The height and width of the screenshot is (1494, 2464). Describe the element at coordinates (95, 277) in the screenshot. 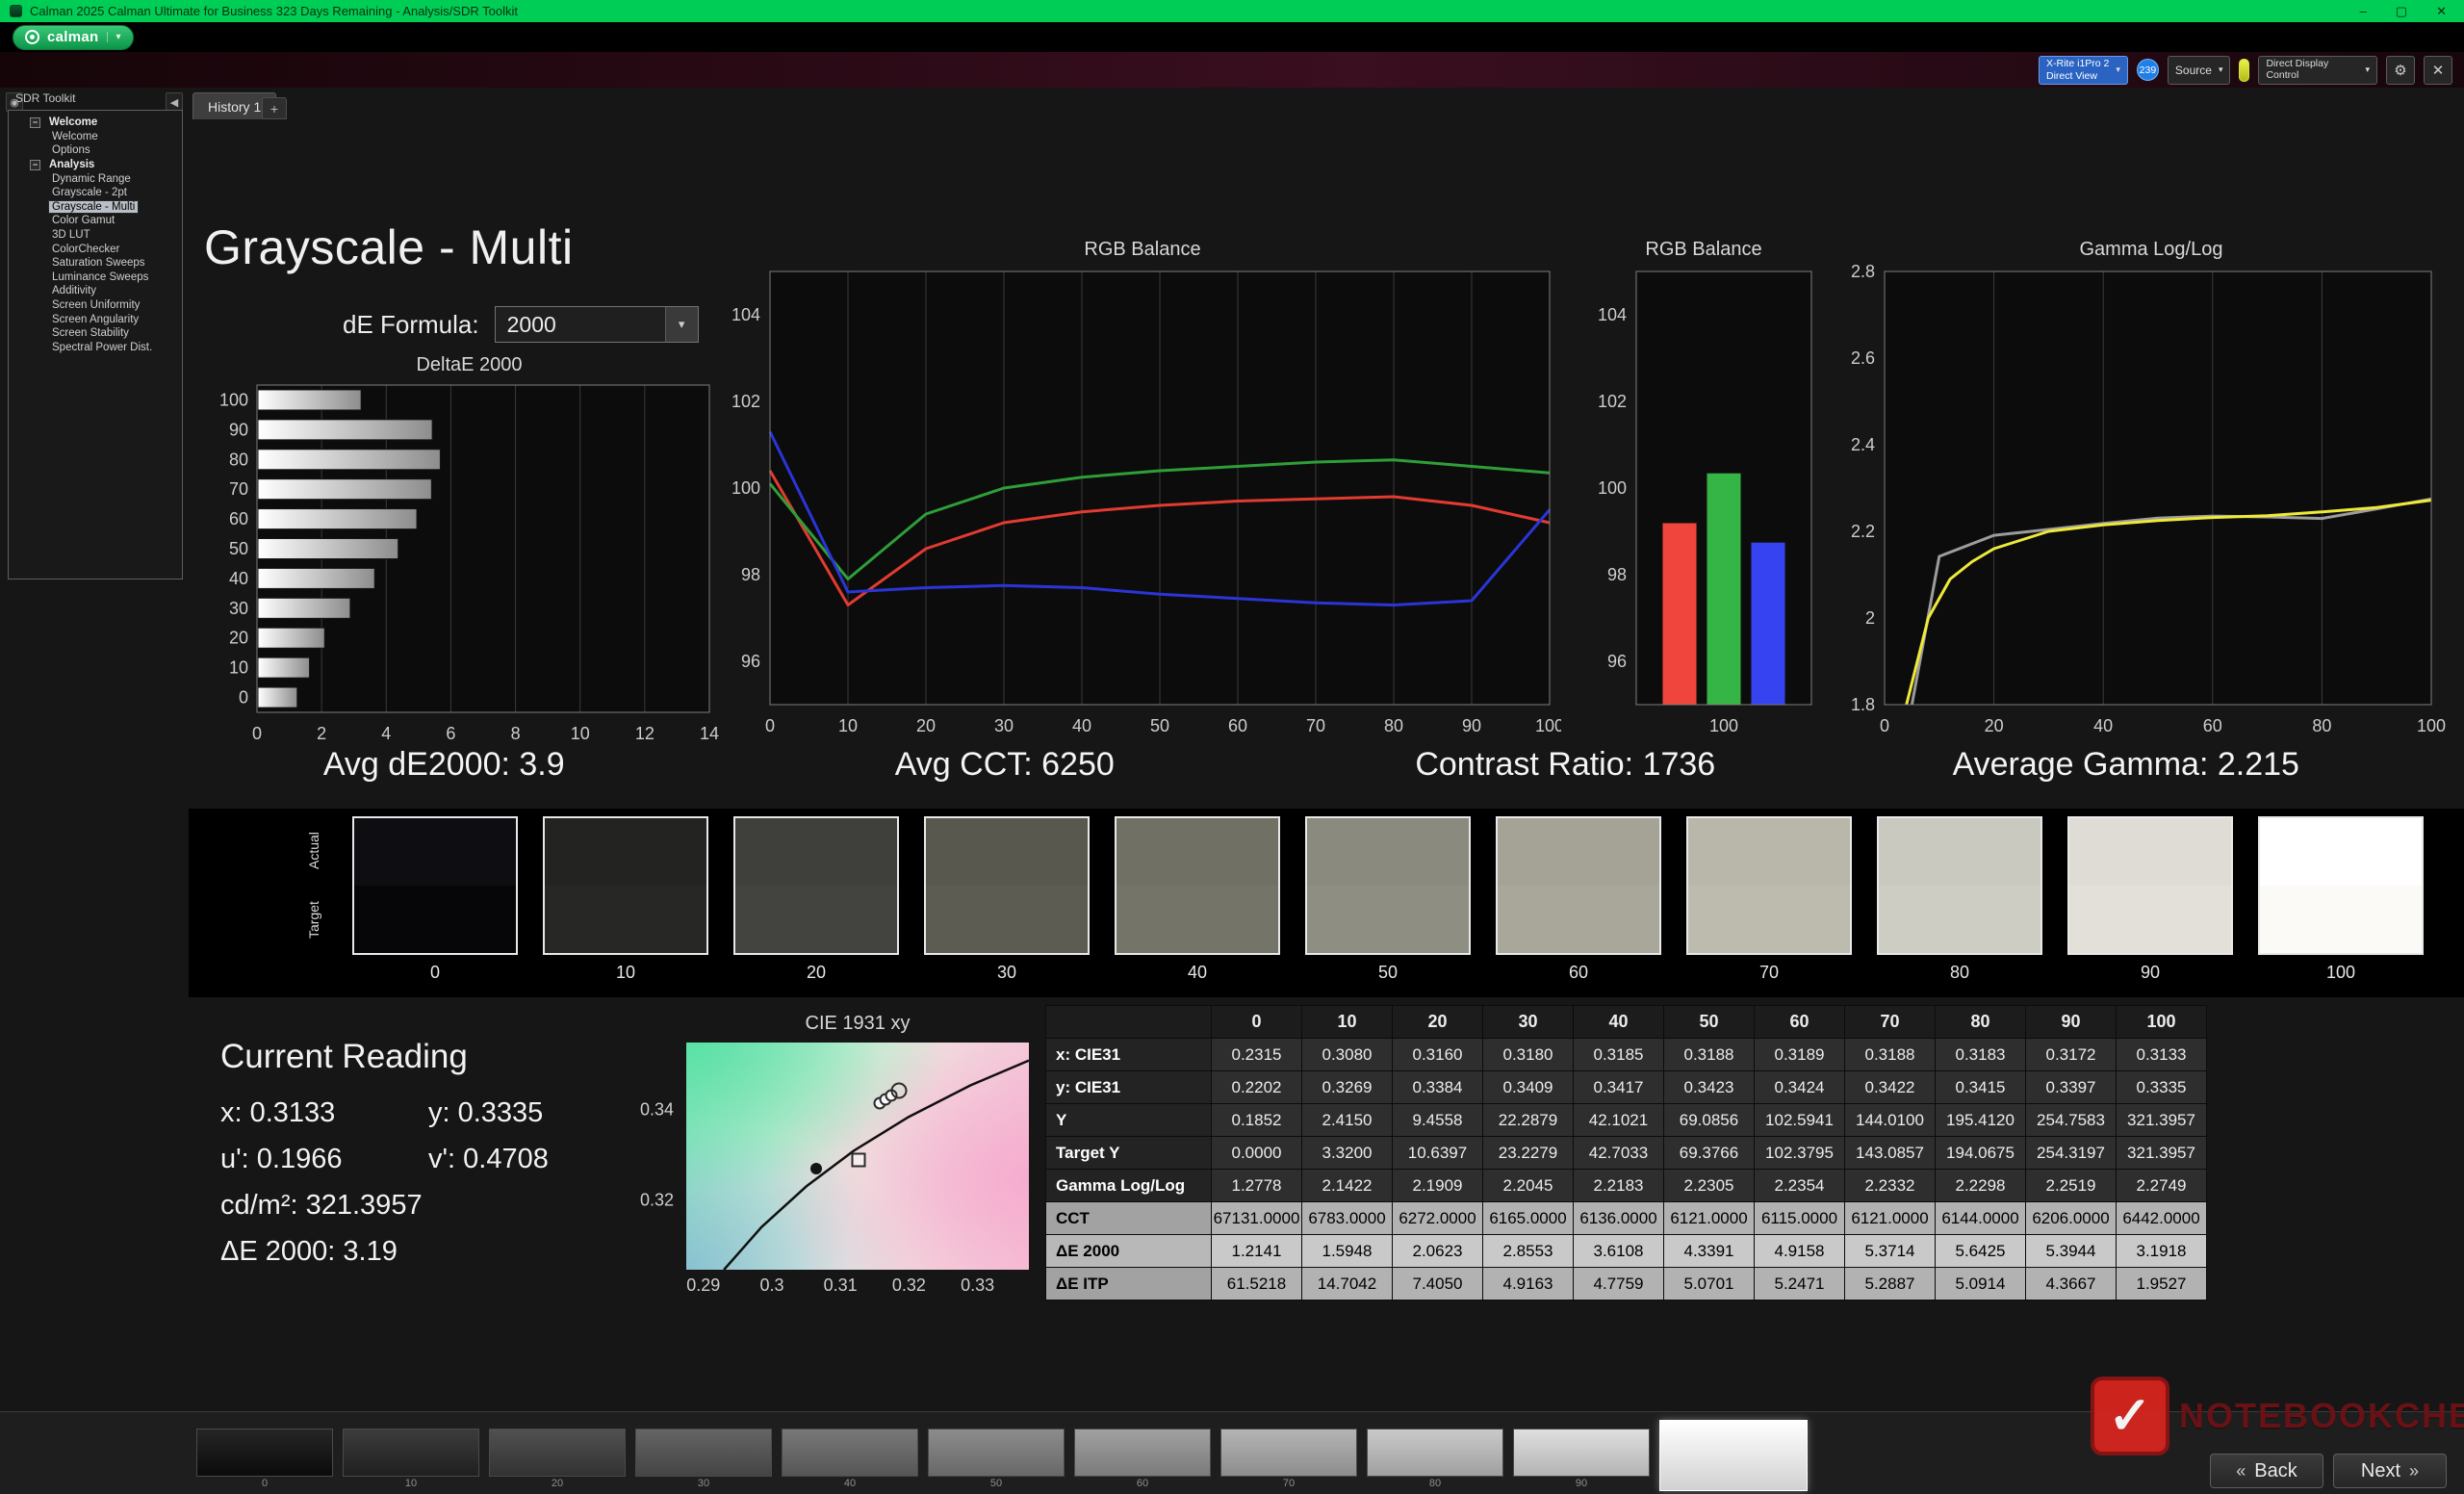

I see `sidebar-item: Luminance Sweeps` at that location.